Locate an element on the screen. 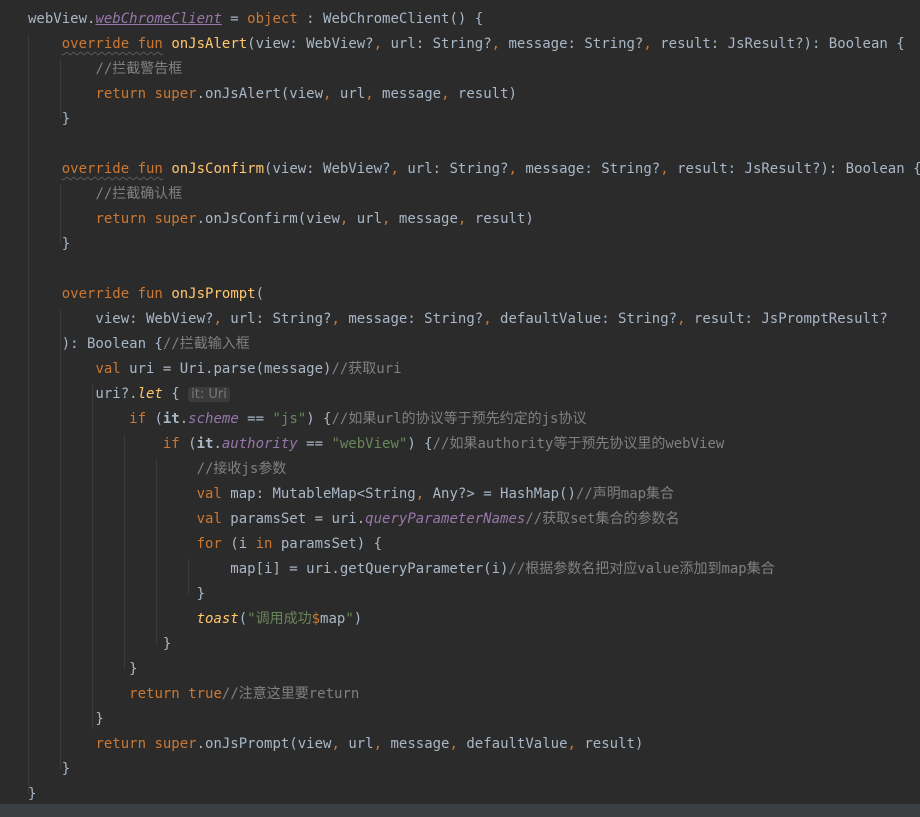 This screenshot has height=817, width=920. code-token: onJsConfirm is located at coordinates (218, 169).